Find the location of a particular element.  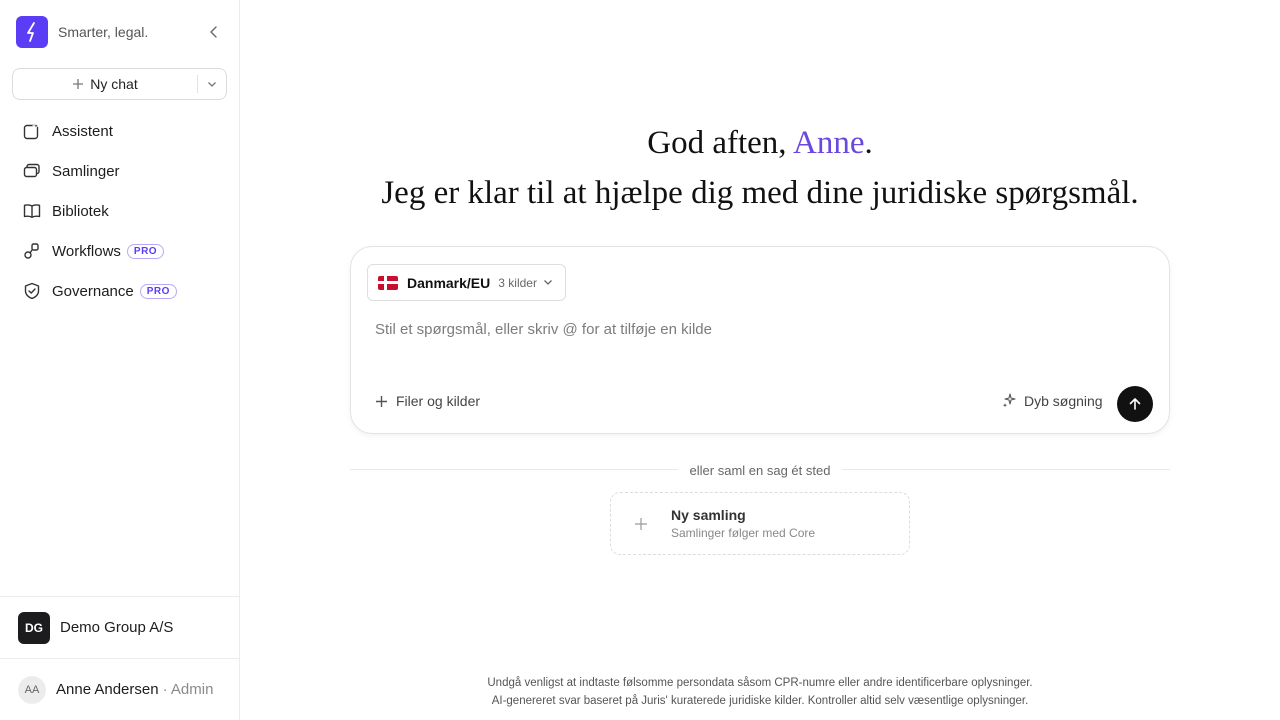

arrow-up-icon is located at coordinates (1135, 404).